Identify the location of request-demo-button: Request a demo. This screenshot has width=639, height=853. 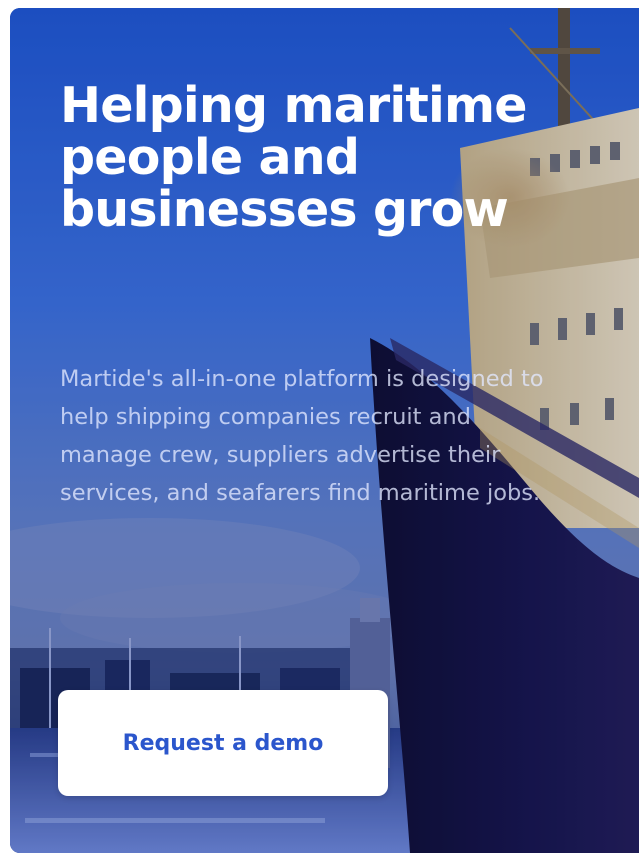
(223, 743).